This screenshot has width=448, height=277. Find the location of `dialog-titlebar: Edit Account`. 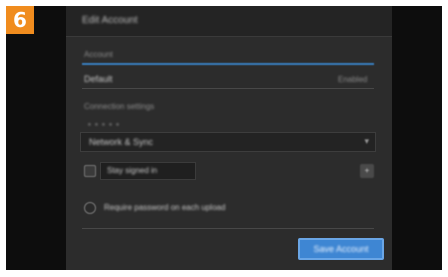

dialog-titlebar: Edit Account is located at coordinates (229, 21).